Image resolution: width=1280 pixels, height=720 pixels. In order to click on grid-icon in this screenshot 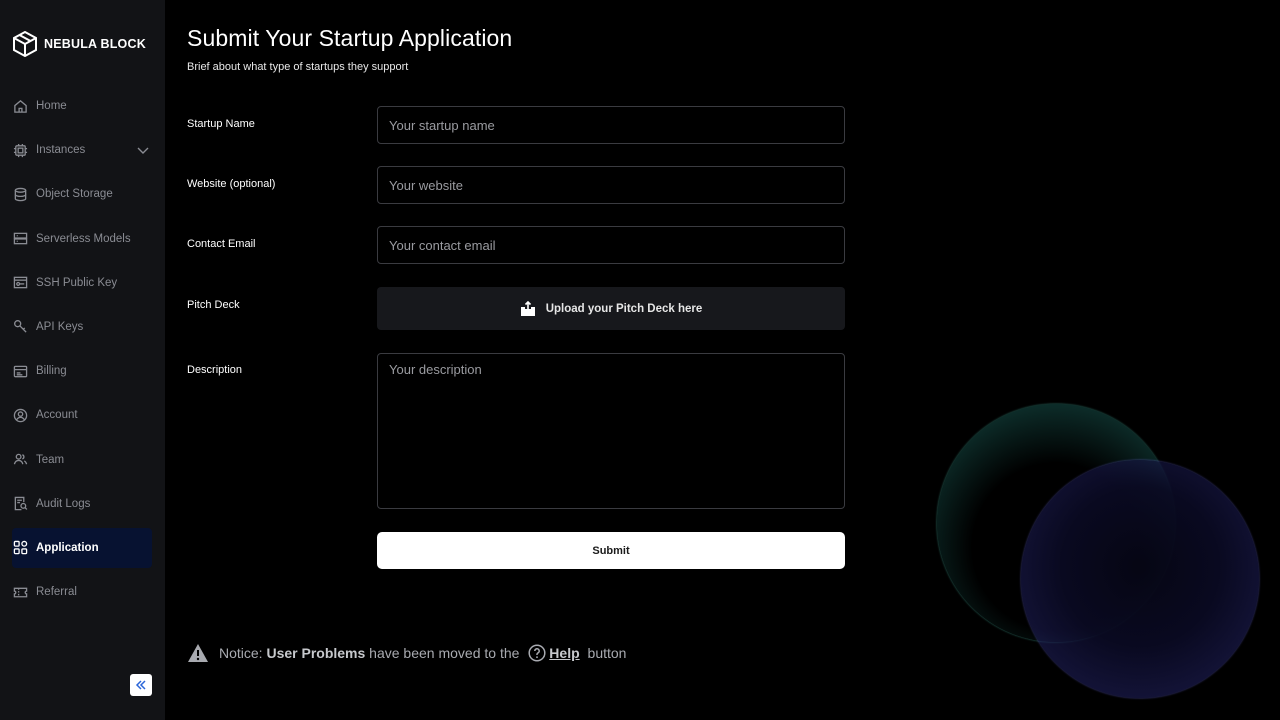, I will do `click(20, 548)`.